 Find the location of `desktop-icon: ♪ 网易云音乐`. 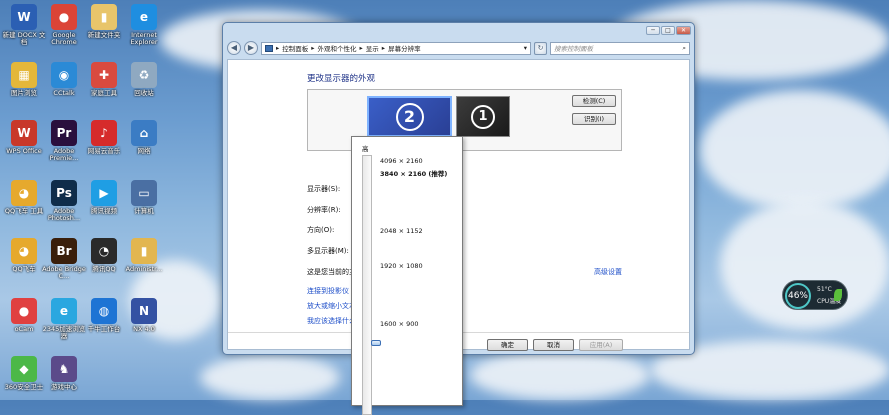

desktop-icon: ♪ 网易云音乐 is located at coordinates (104, 137).